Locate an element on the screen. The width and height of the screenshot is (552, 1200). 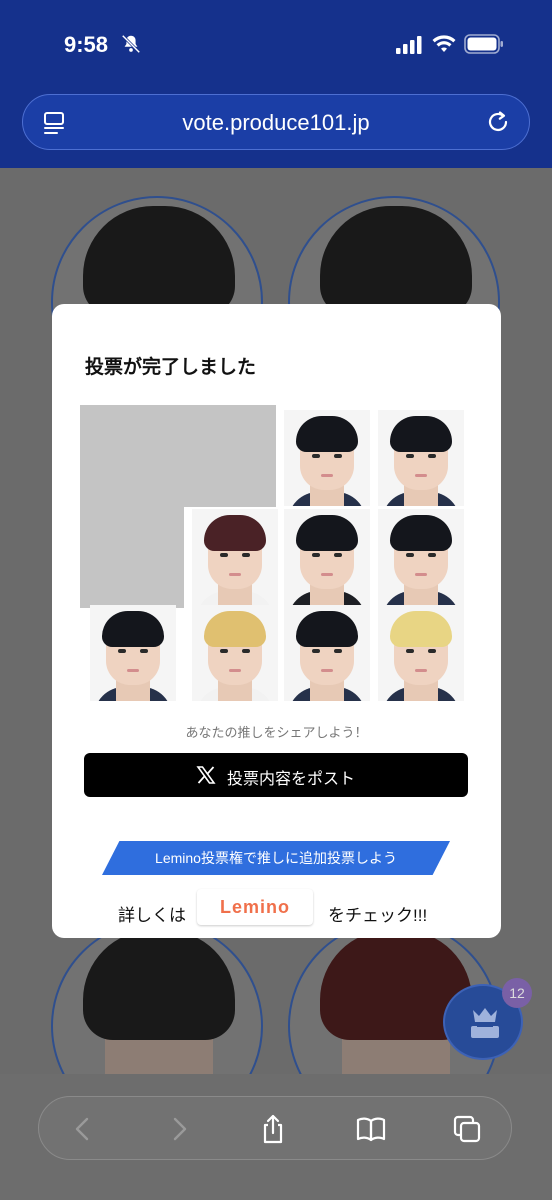
address-bar-area: vote.produce101.jp is located at coordinates (276, 129).